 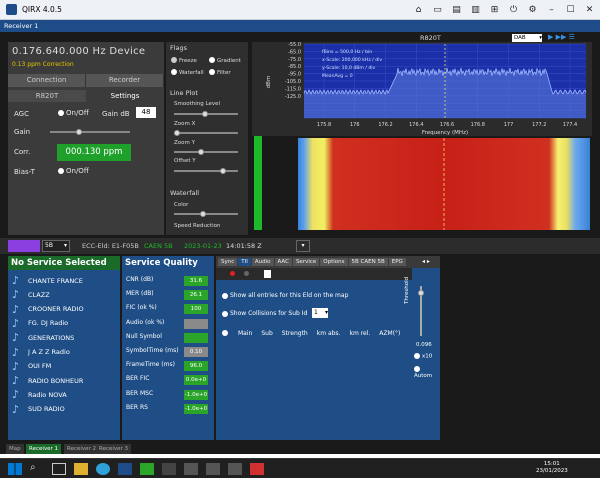 I want to click on show-collisions-option: Show Collisions for Sub Id, so click(x=264, y=313).